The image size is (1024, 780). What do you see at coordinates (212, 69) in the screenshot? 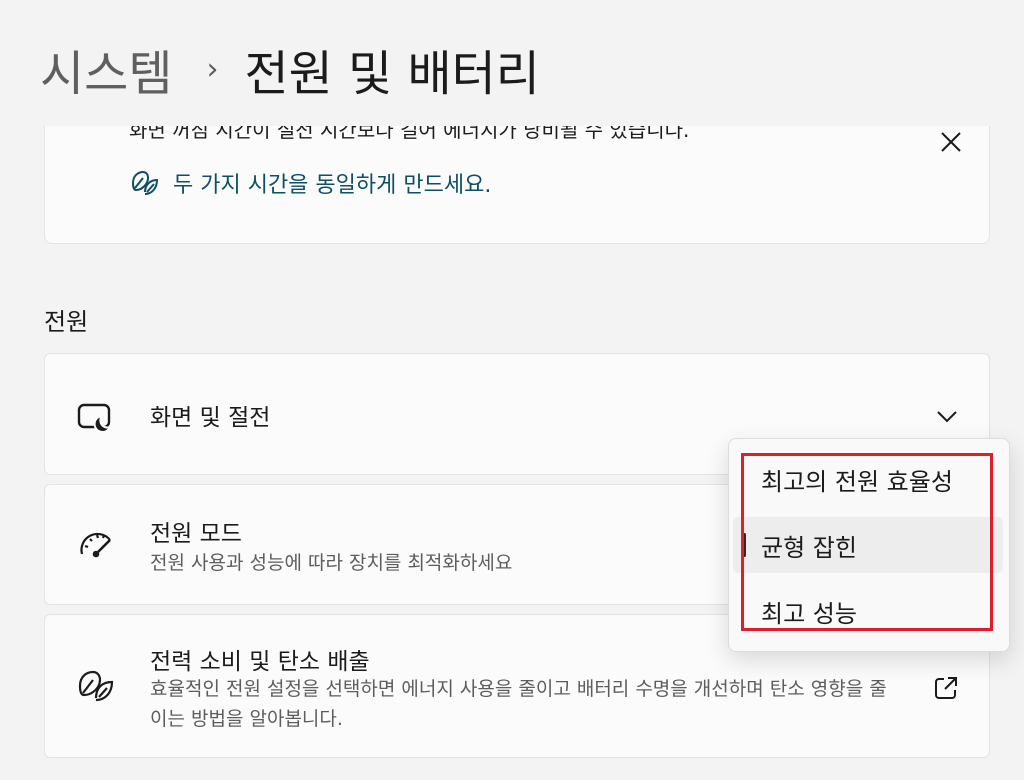
I see `chevron-right-icon: ›` at bounding box center [212, 69].